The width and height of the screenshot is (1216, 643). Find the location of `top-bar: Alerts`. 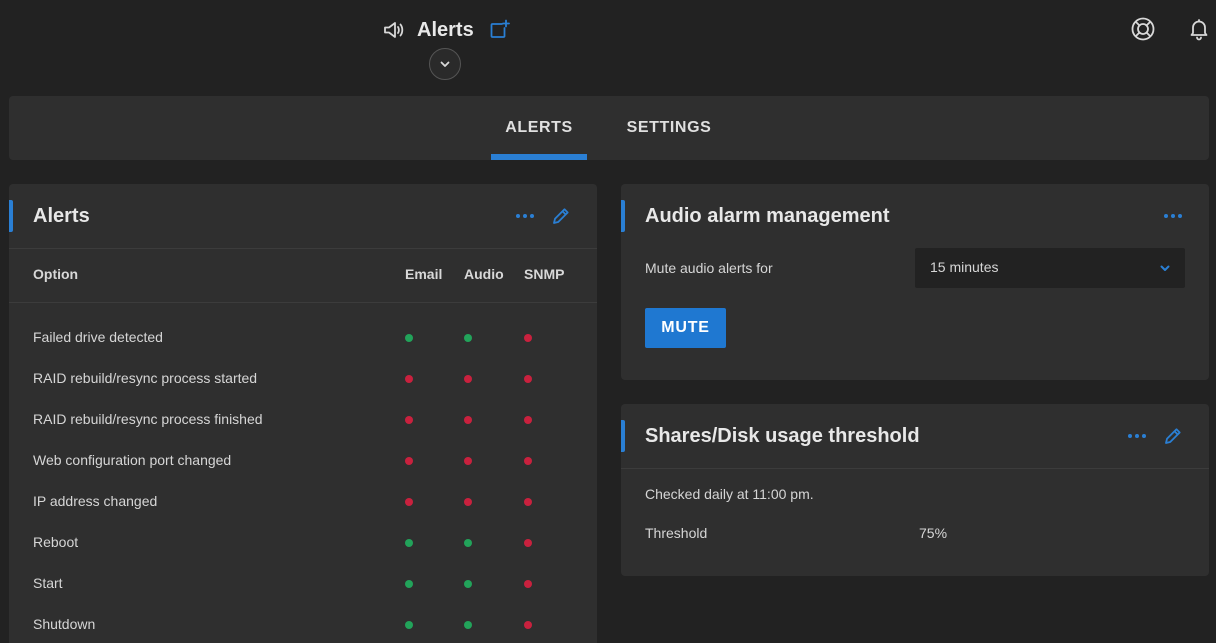

top-bar: Alerts is located at coordinates (608, 45).